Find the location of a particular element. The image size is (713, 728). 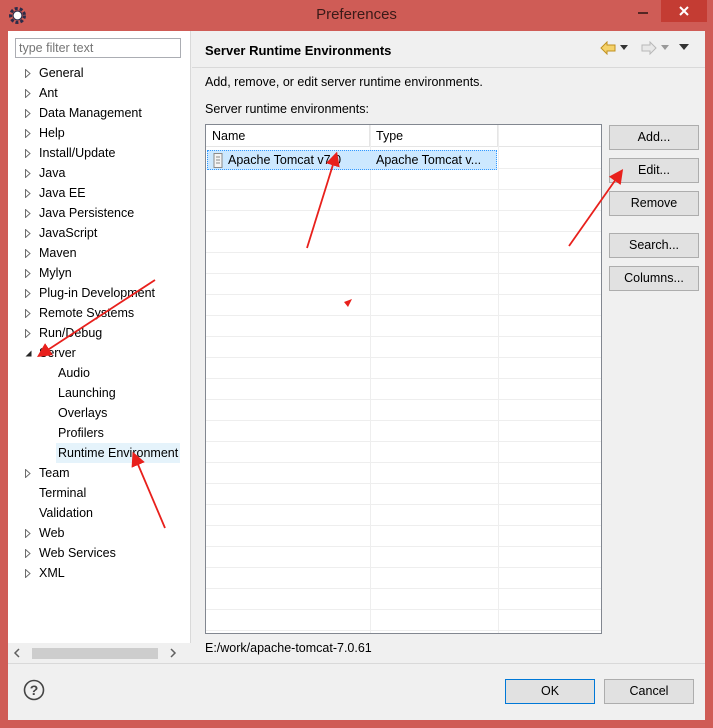

tree-item-general: General is located at coordinates (61, 73).